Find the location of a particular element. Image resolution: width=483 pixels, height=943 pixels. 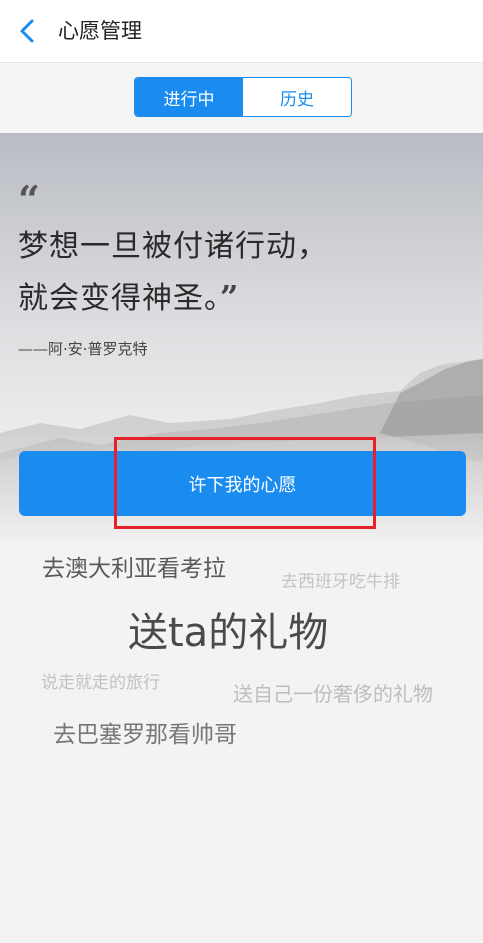

wish-tag: 去澳大利亚看考拉 is located at coordinates (134, 566).